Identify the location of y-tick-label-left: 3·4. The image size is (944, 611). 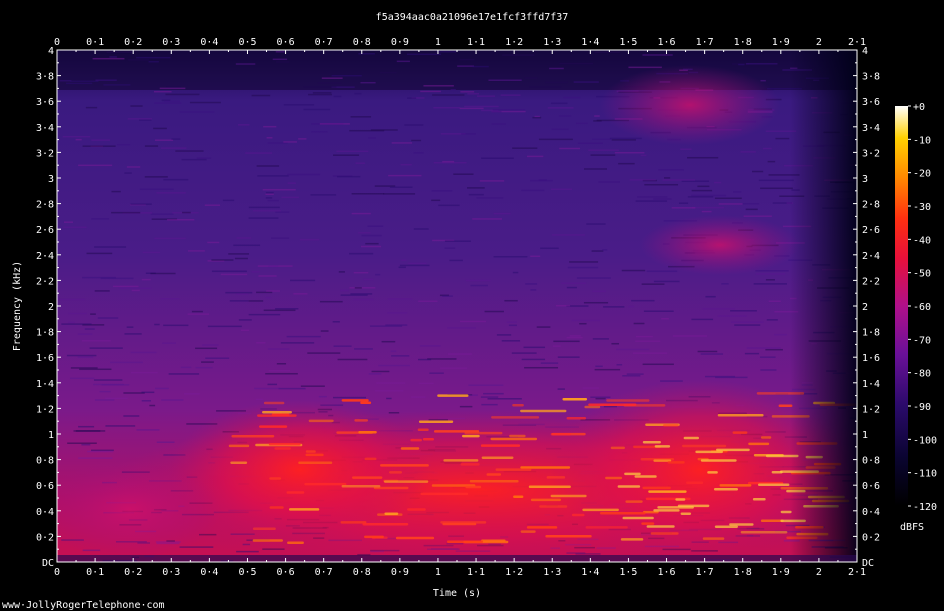
(45, 128).